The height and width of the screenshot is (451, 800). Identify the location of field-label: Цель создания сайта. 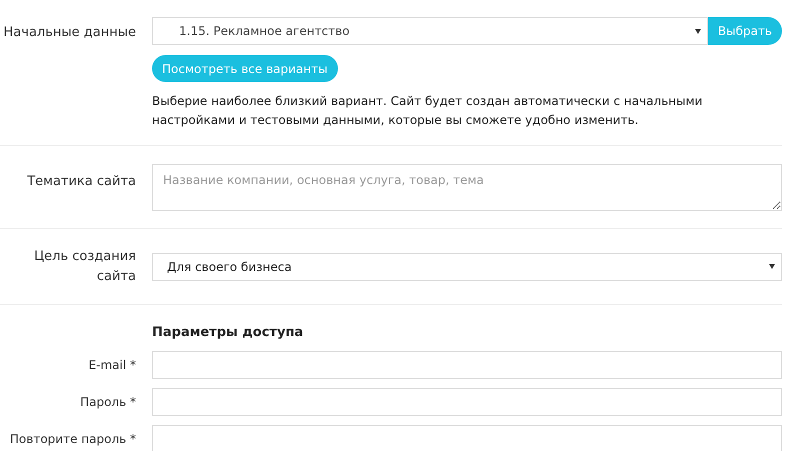
(85, 266).